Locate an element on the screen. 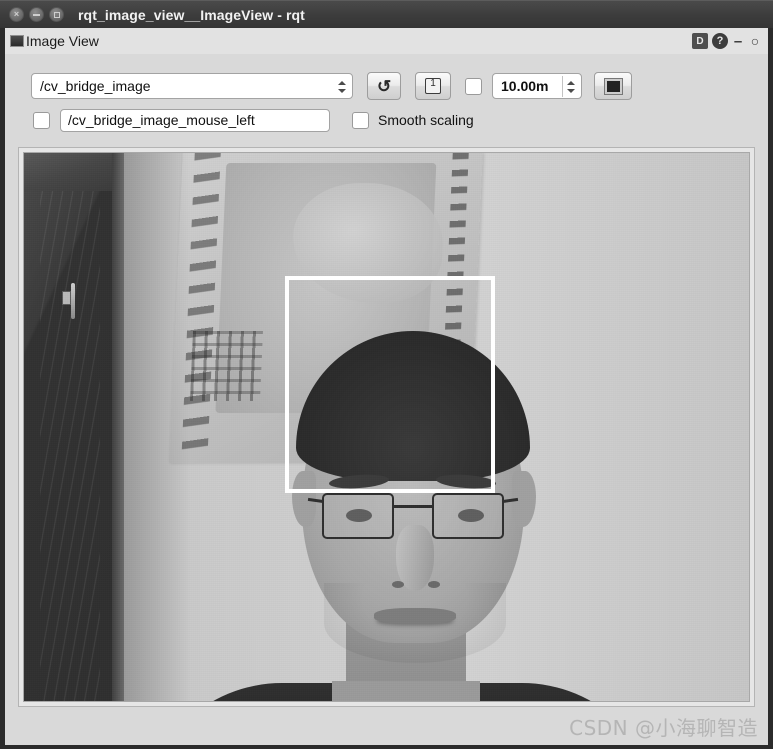 The height and width of the screenshot is (749, 773). poster-graphic is located at coordinates (368, 243).